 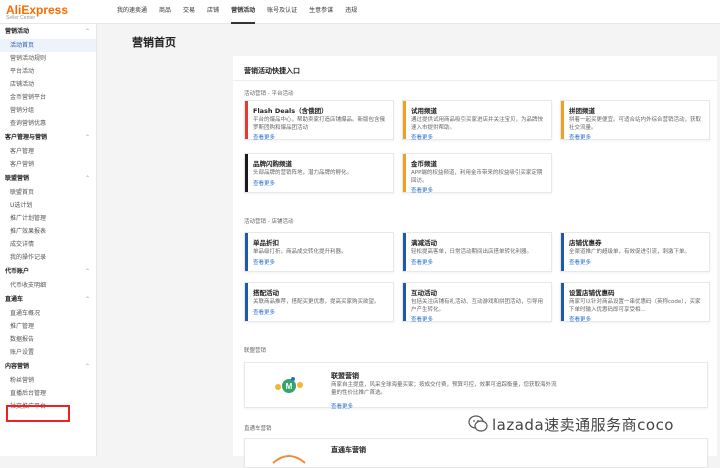 What do you see at coordinates (17, 178) in the screenshot?
I see `sidebar-group-label: 联盟营销` at bounding box center [17, 178].